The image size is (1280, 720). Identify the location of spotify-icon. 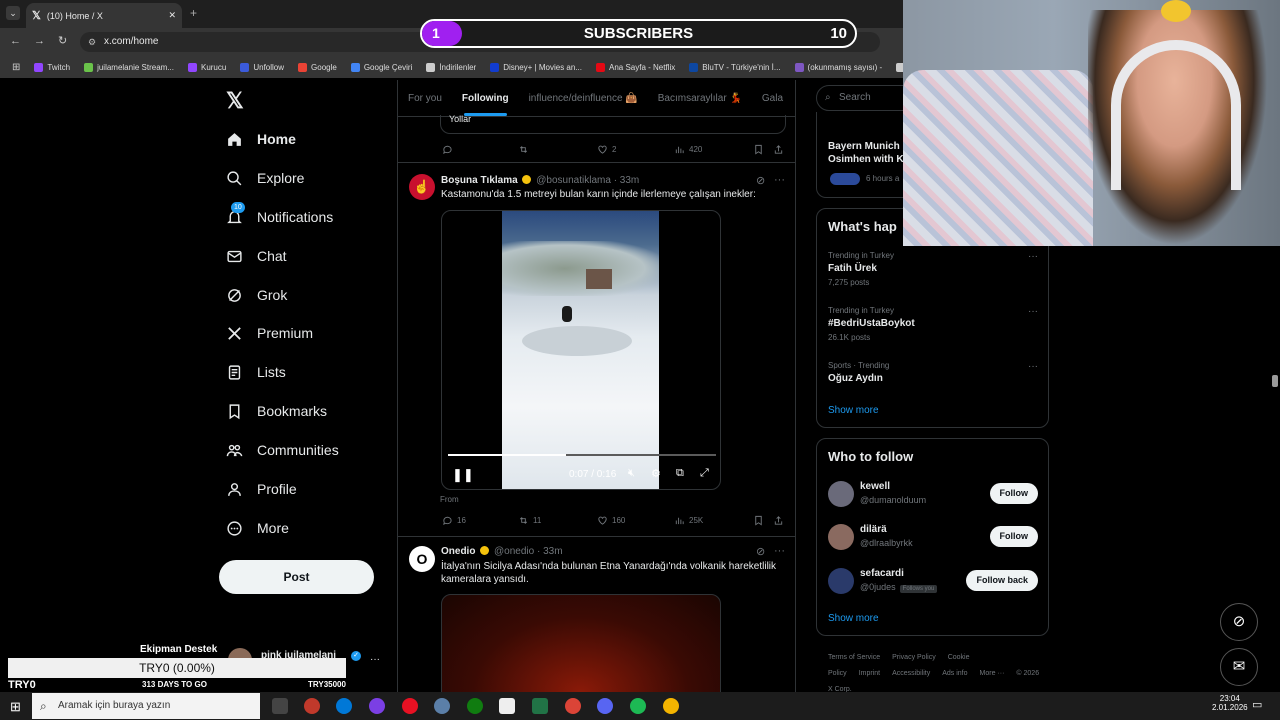
(638, 706).